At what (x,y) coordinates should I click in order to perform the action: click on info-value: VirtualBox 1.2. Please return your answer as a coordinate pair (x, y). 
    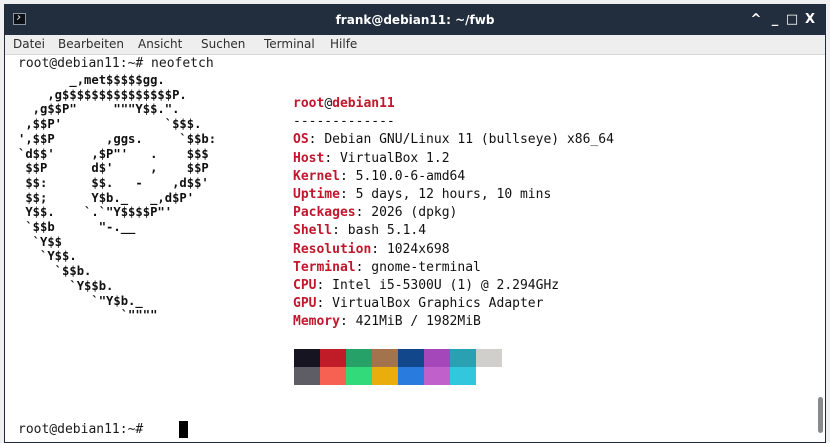
    Looking at the image, I should click on (394, 158).